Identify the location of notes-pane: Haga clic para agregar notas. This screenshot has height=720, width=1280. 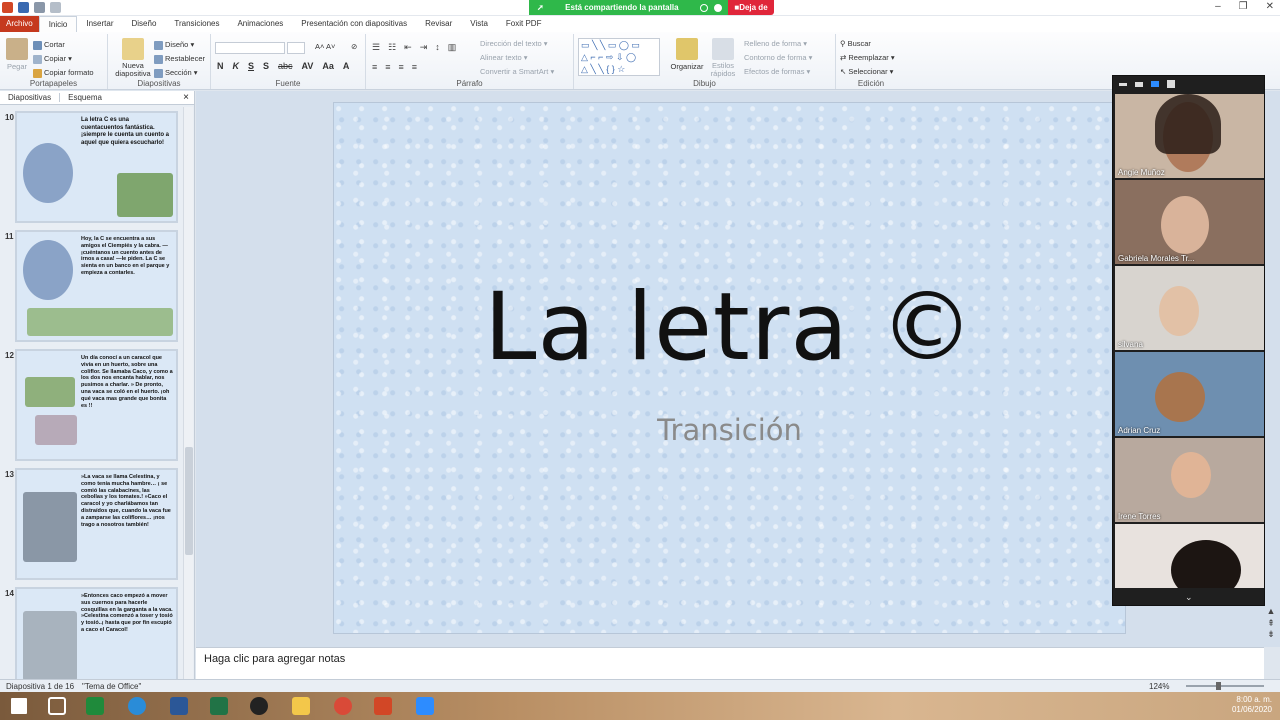
(730, 663).